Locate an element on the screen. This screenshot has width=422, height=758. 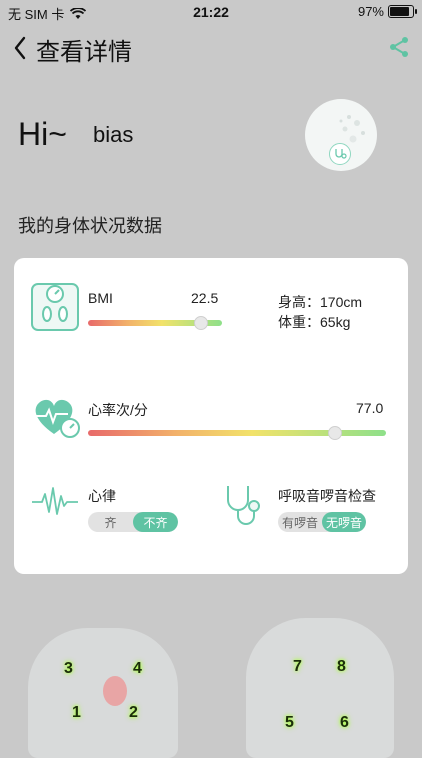
breath-sound-label: 呼吸音啰音检查 is located at coordinates (327, 496).